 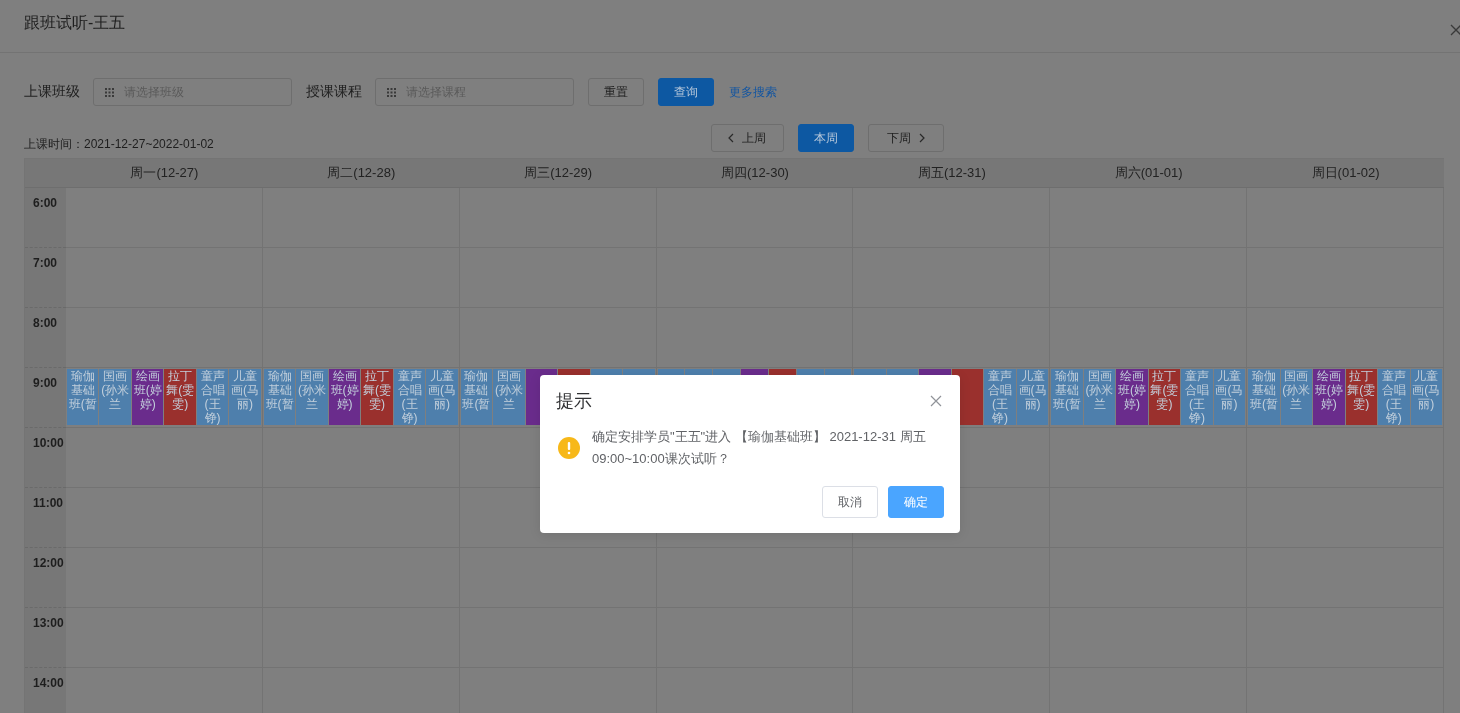 What do you see at coordinates (574, 401) in the screenshot?
I see `dialog-title: 提示` at bounding box center [574, 401].